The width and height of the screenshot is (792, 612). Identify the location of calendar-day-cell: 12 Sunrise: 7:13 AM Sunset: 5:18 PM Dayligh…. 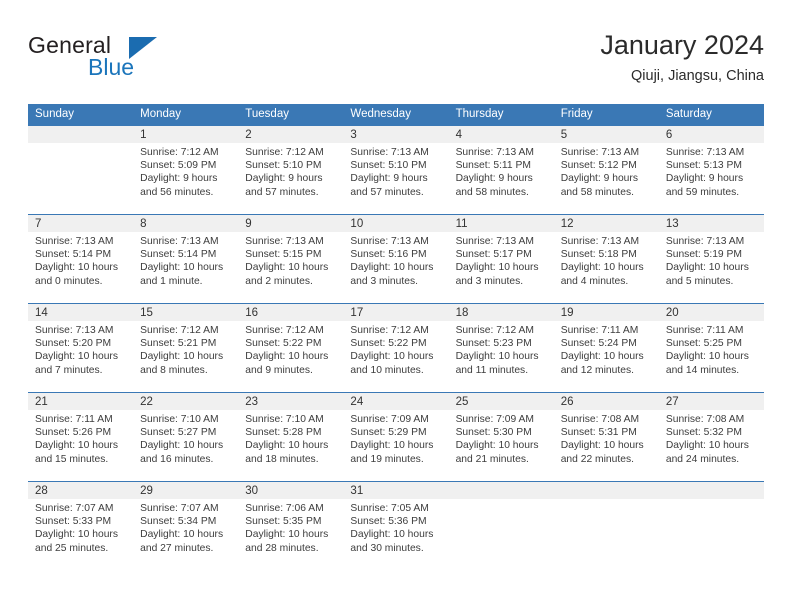
(606, 259).